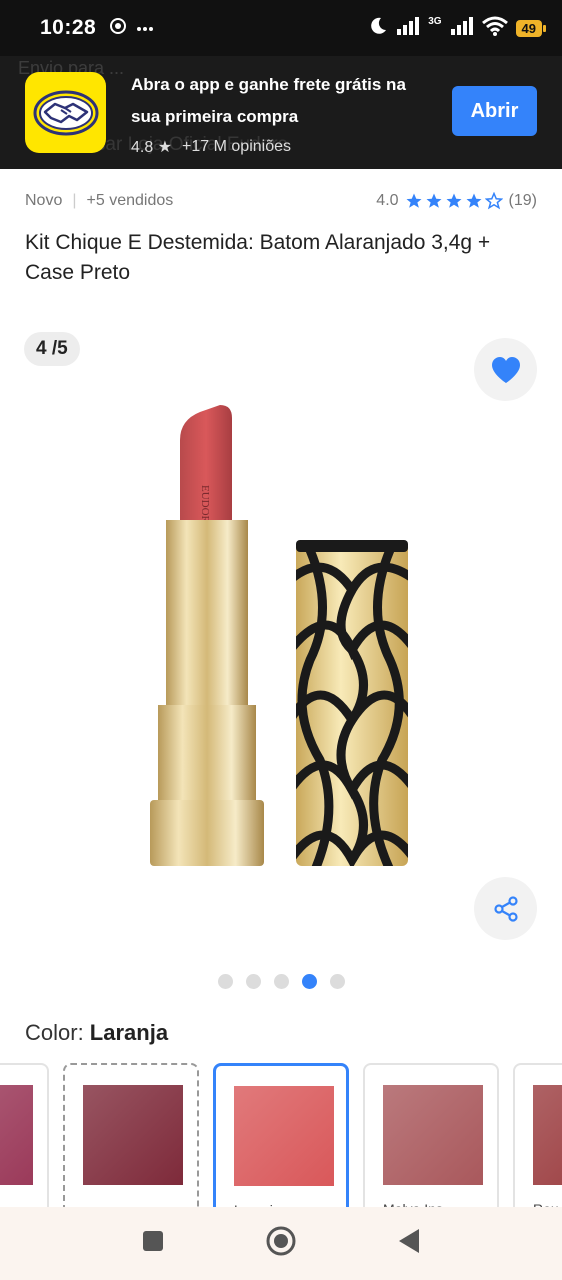 The height and width of the screenshot is (1280, 562). What do you see at coordinates (142, 147) in the screenshot?
I see `banner-rating-value: 4.8` at bounding box center [142, 147].